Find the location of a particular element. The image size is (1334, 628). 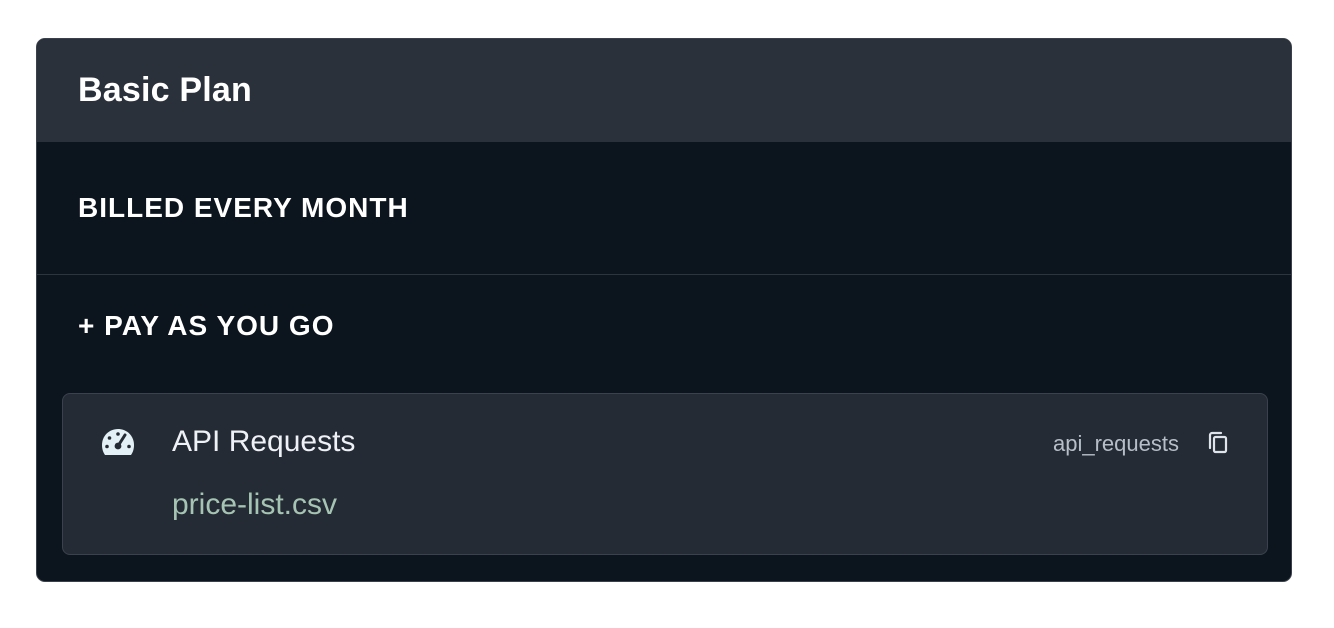

meter-name: API Requests is located at coordinates (264, 441).